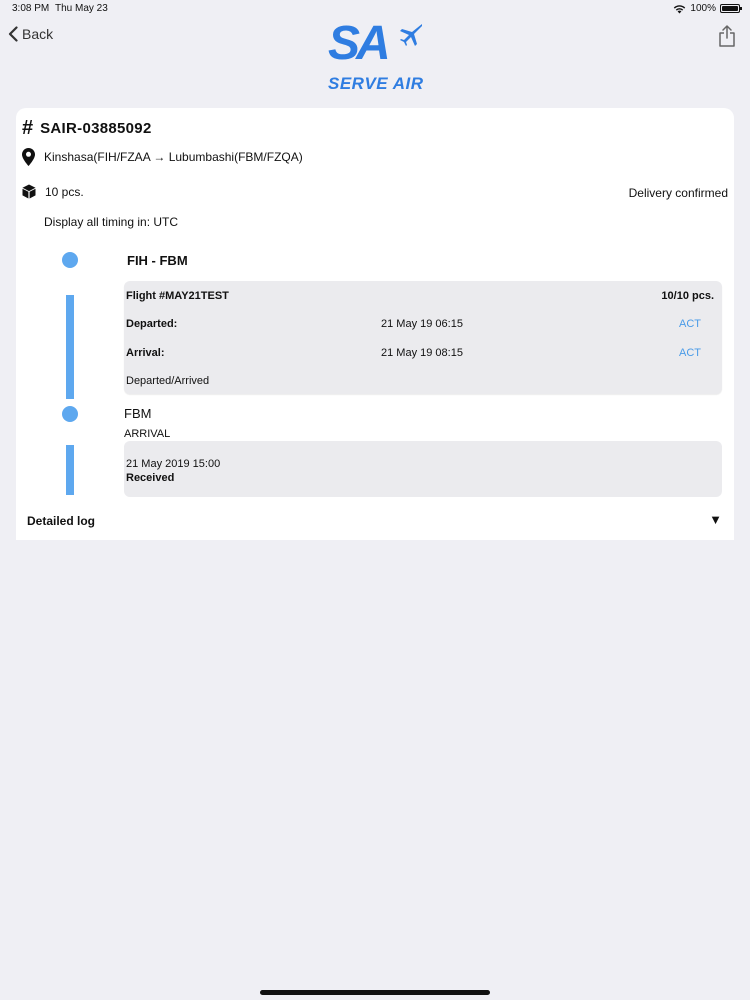  Describe the element at coordinates (111, 222) in the screenshot. I see `timing-note: Display all timing in: UTC` at that location.